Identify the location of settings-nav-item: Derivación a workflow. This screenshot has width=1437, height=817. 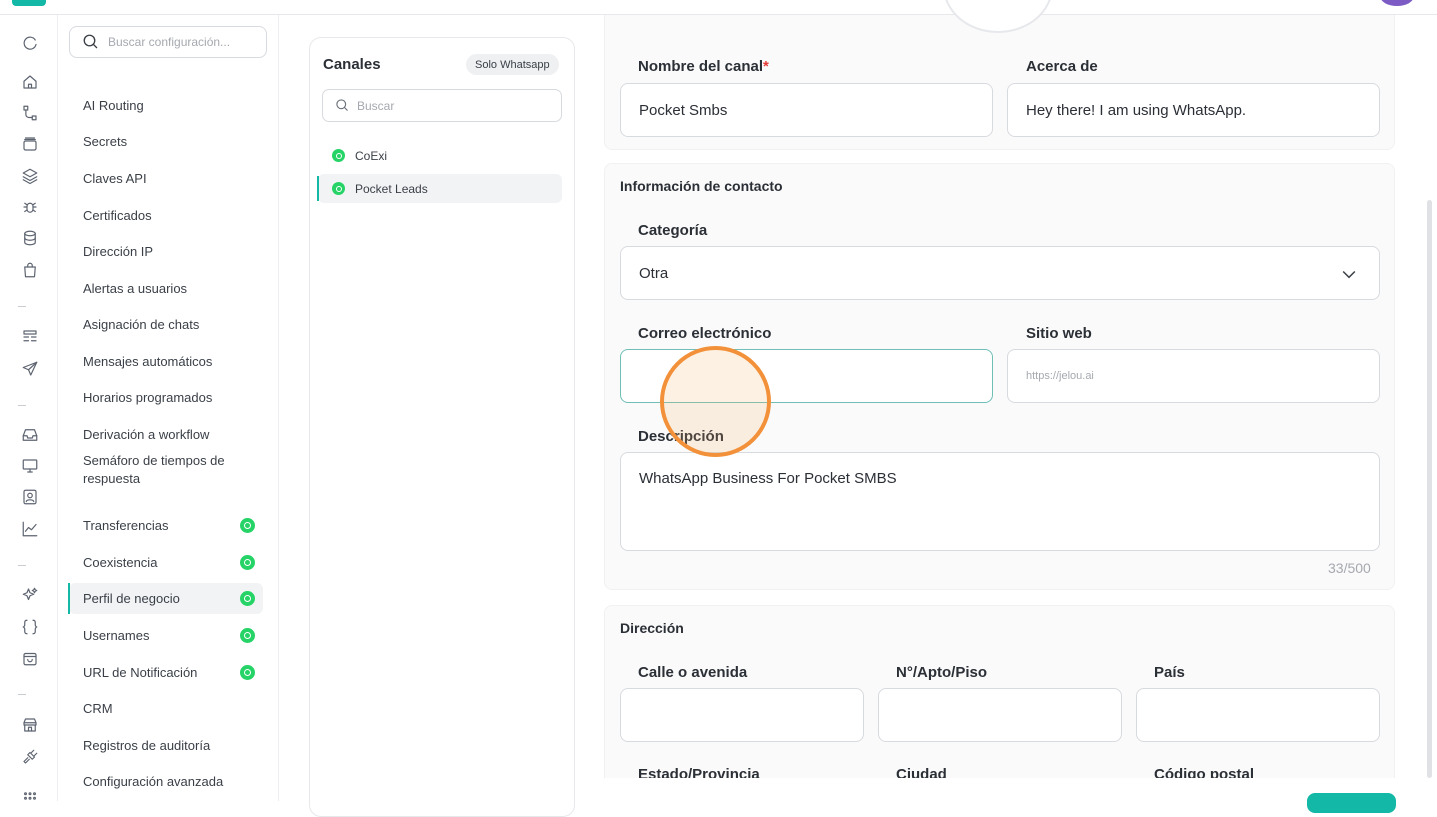
(166, 434).